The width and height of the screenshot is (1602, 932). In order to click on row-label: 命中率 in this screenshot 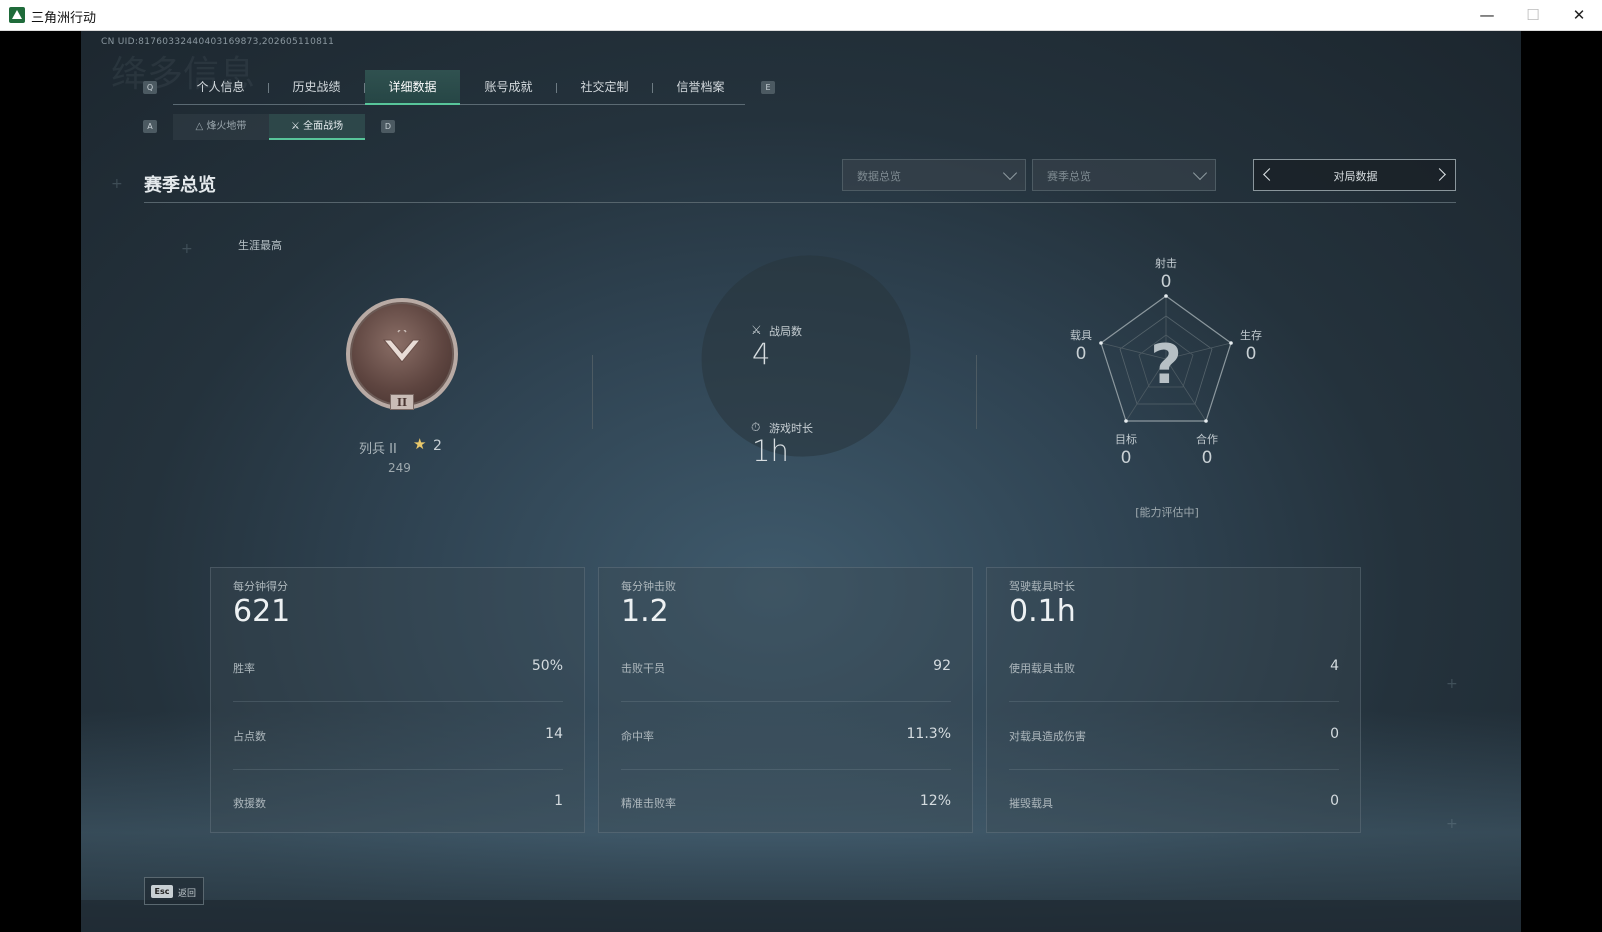, I will do `click(637, 736)`.